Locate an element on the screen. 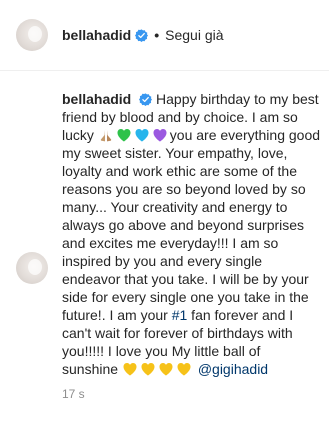 Image resolution: width=329 pixels, height=445 pixels. caption-username: bellahadid is located at coordinates (96, 99).